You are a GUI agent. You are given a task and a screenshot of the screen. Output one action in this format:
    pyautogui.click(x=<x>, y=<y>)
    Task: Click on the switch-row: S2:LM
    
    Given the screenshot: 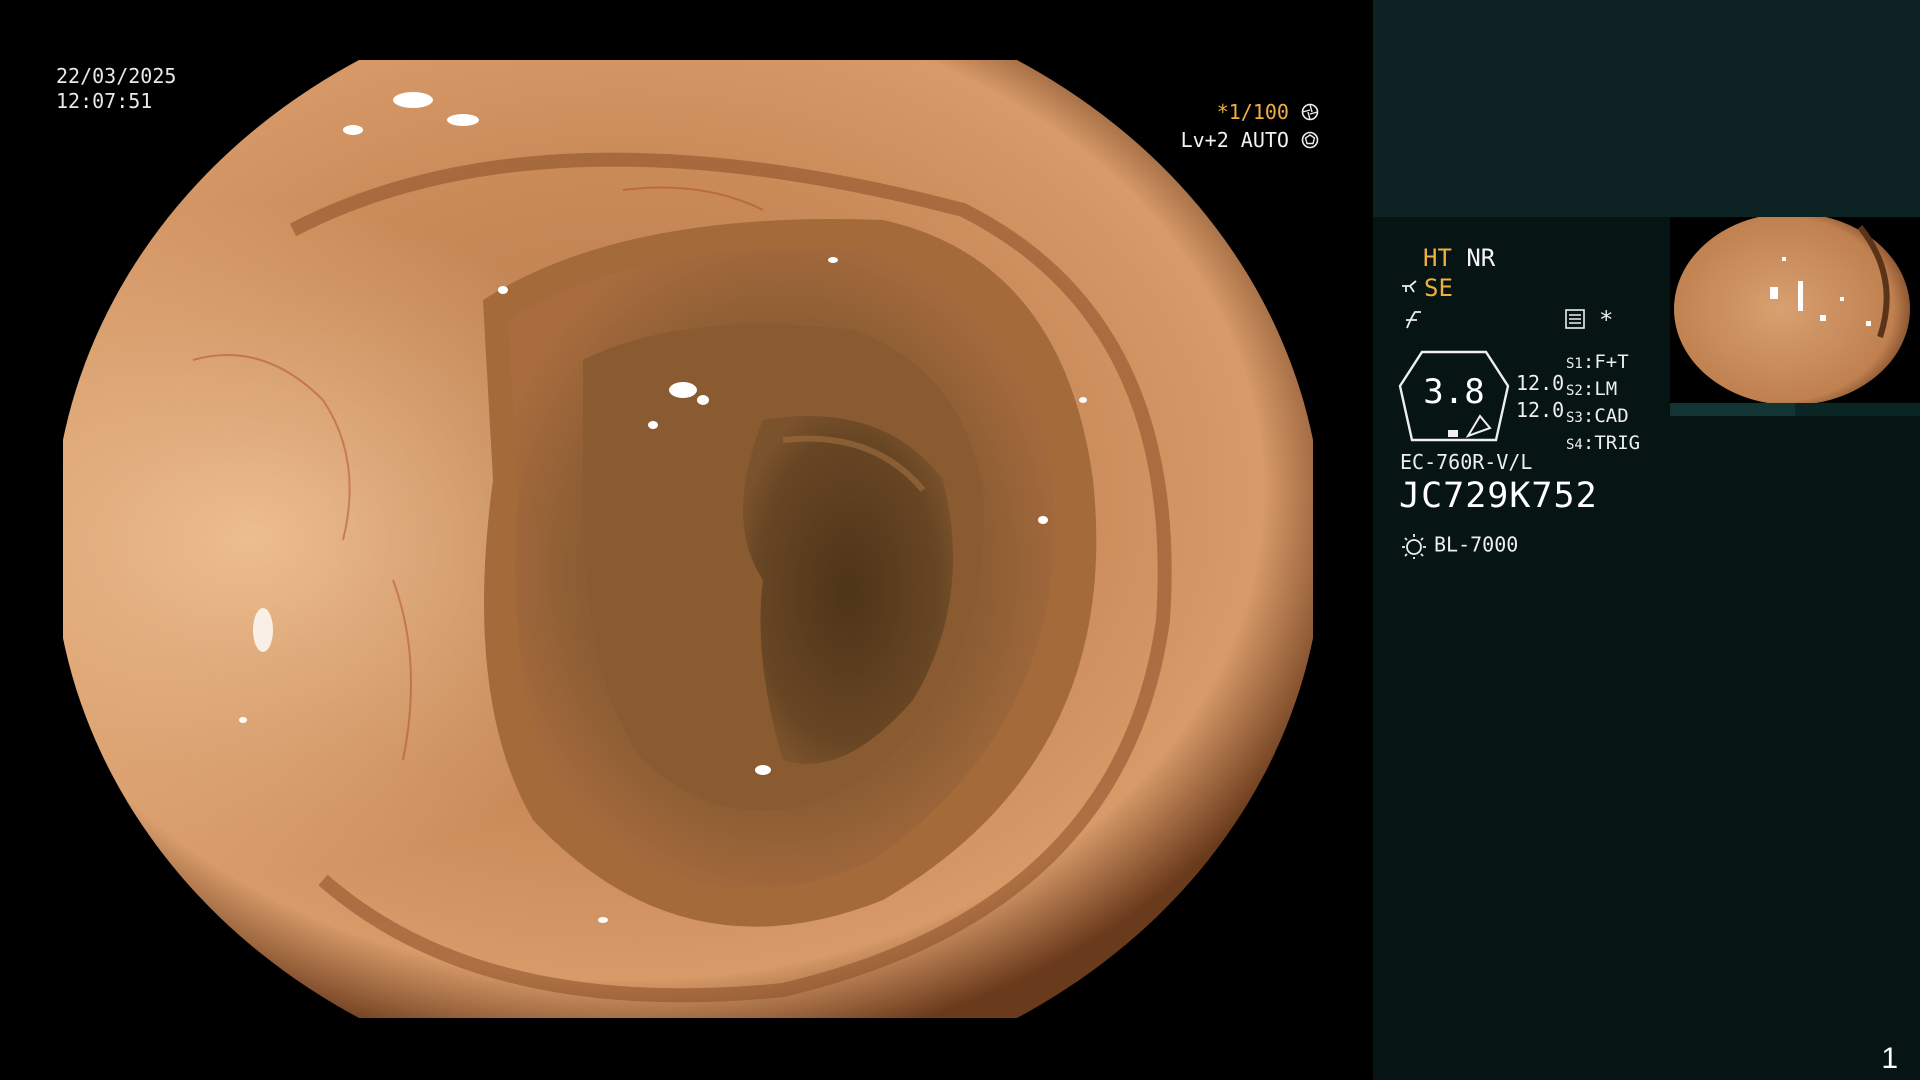 What is the action you would take?
    pyautogui.click(x=1592, y=389)
    